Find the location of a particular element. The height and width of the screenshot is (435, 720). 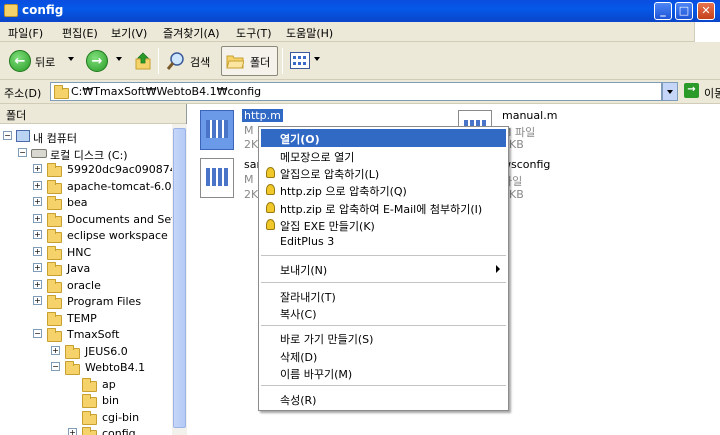

menu-file: 파일(F) is located at coordinates (25, 33).